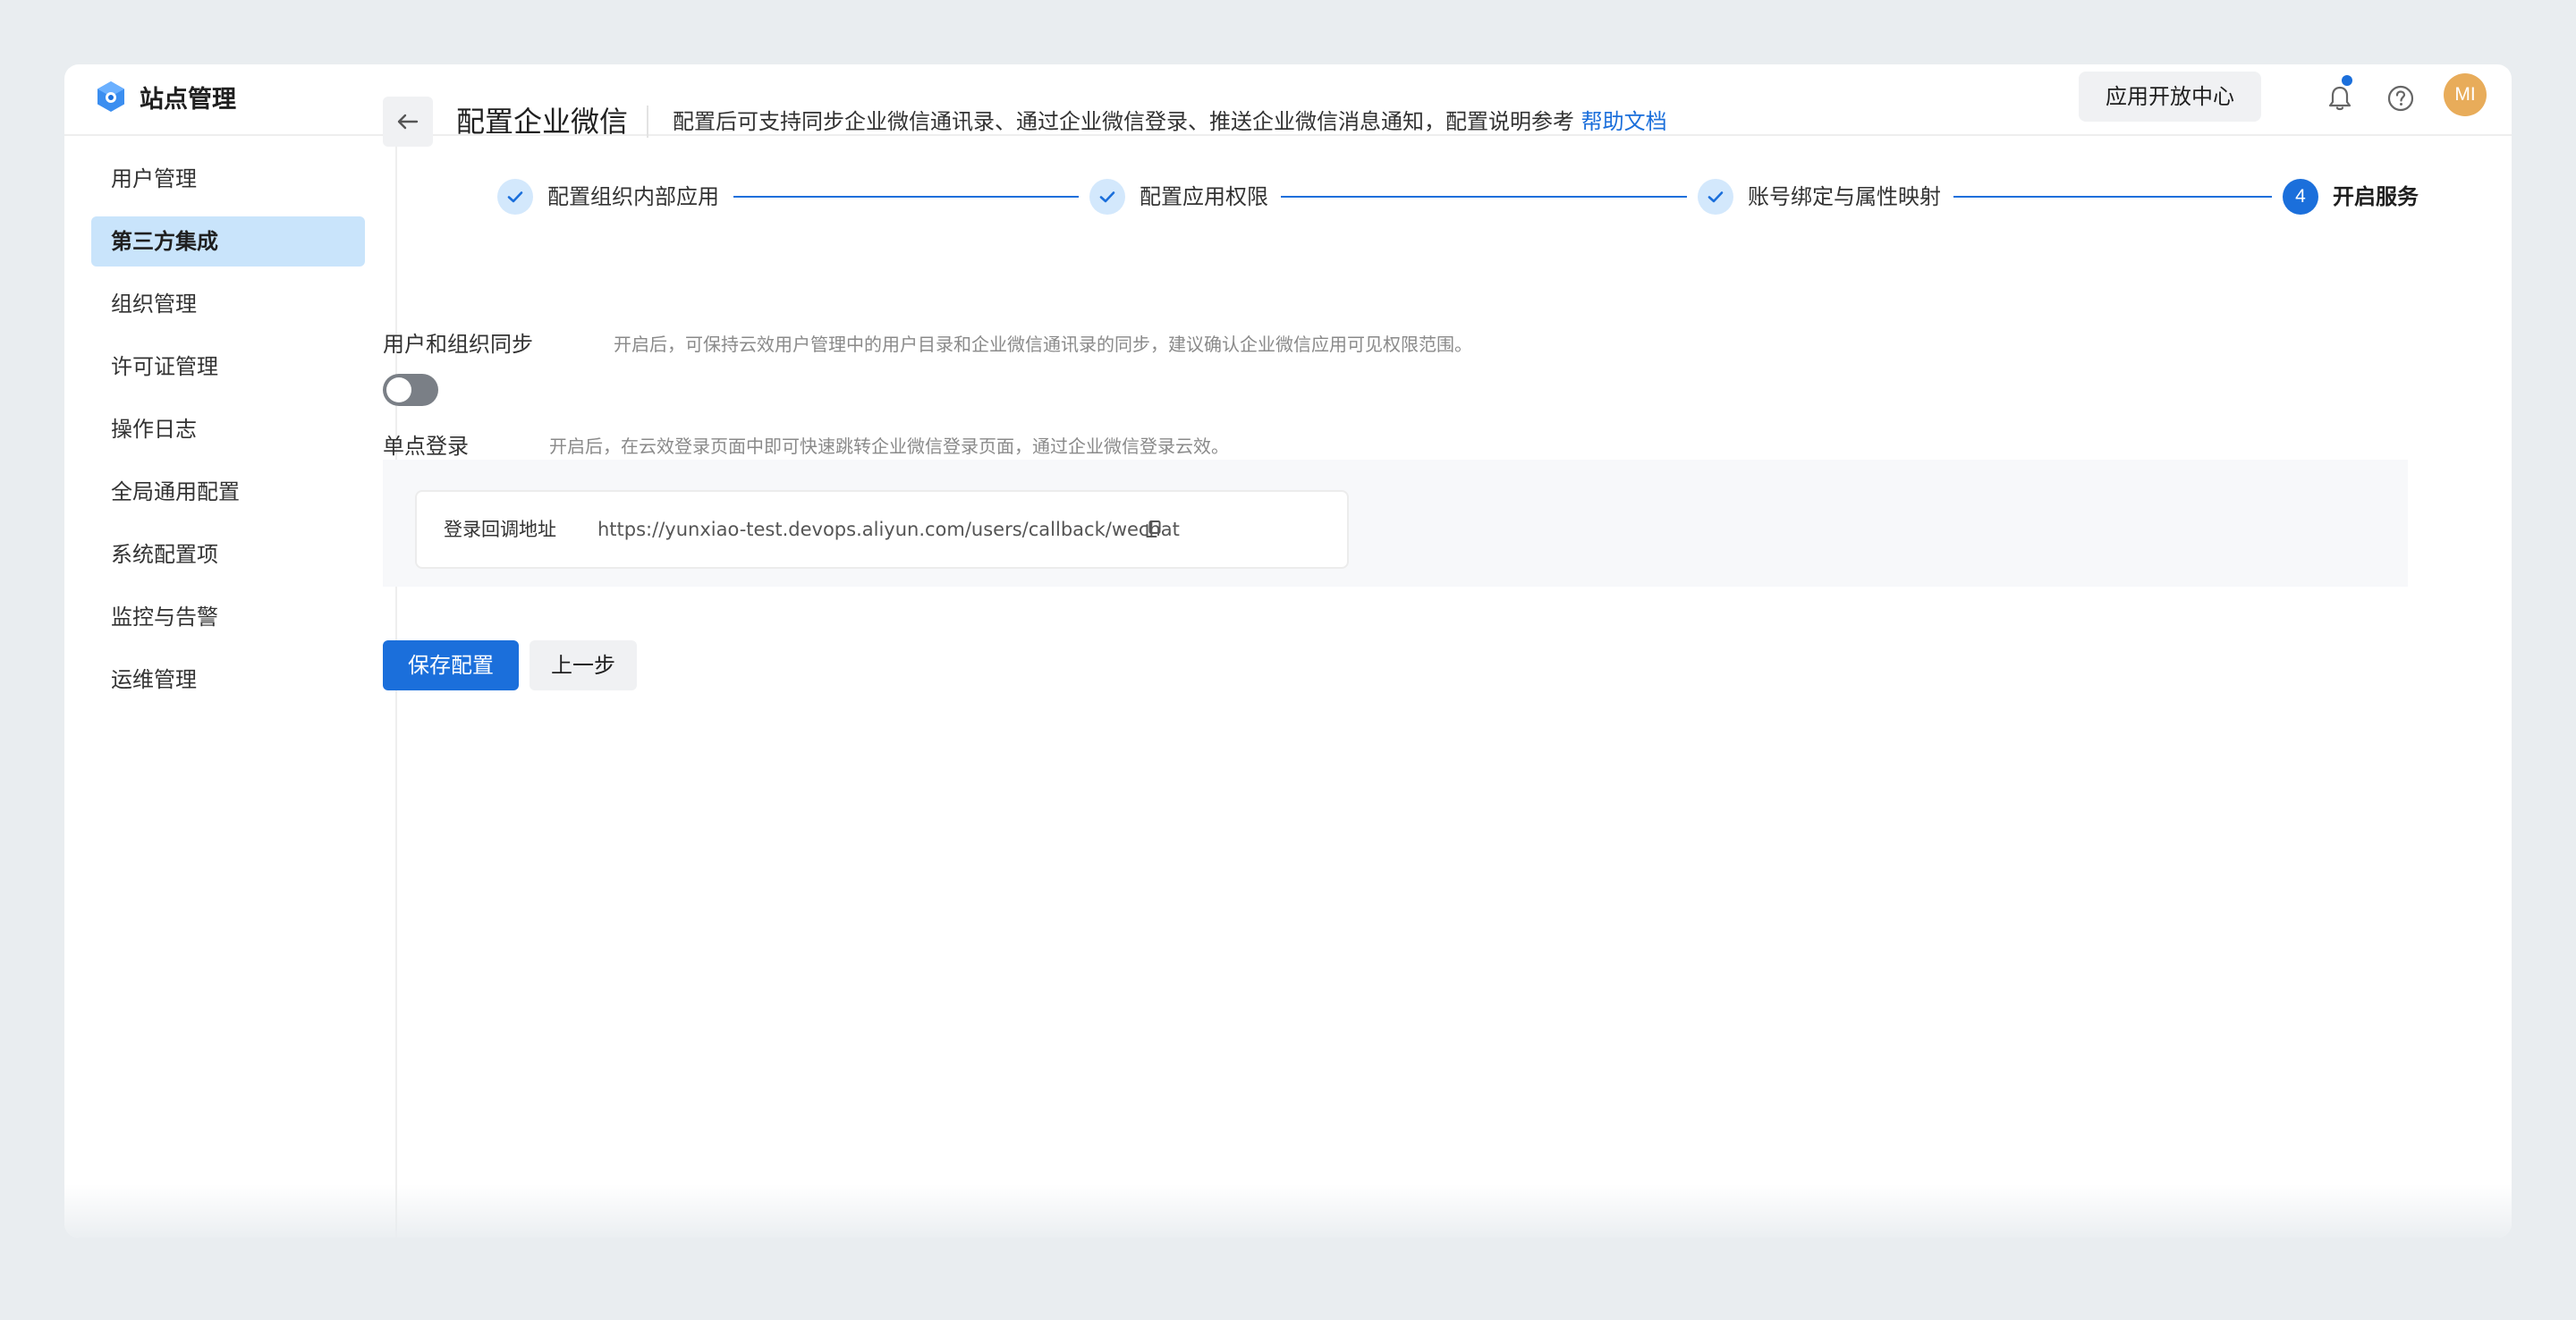 The width and height of the screenshot is (2576, 1320). I want to click on back-button, so click(408, 122).